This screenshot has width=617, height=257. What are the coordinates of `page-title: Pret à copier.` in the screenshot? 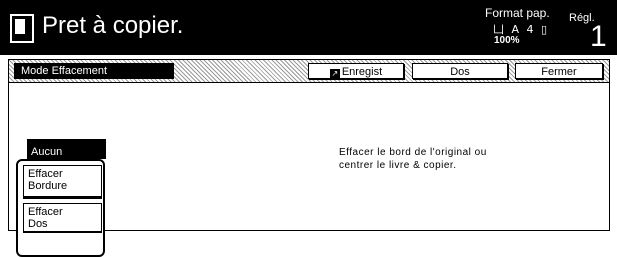 It's located at (113, 25).